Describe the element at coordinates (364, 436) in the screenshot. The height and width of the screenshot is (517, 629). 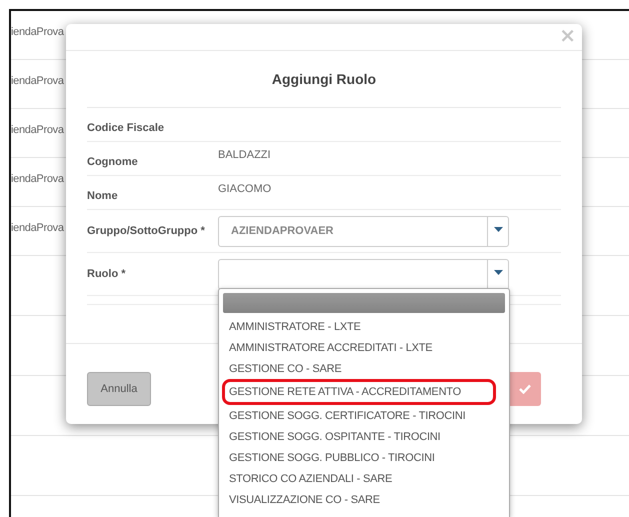
I see `dropdown-option: GESTIONE SOGG. OSPITANTE - TIROCINI` at that location.